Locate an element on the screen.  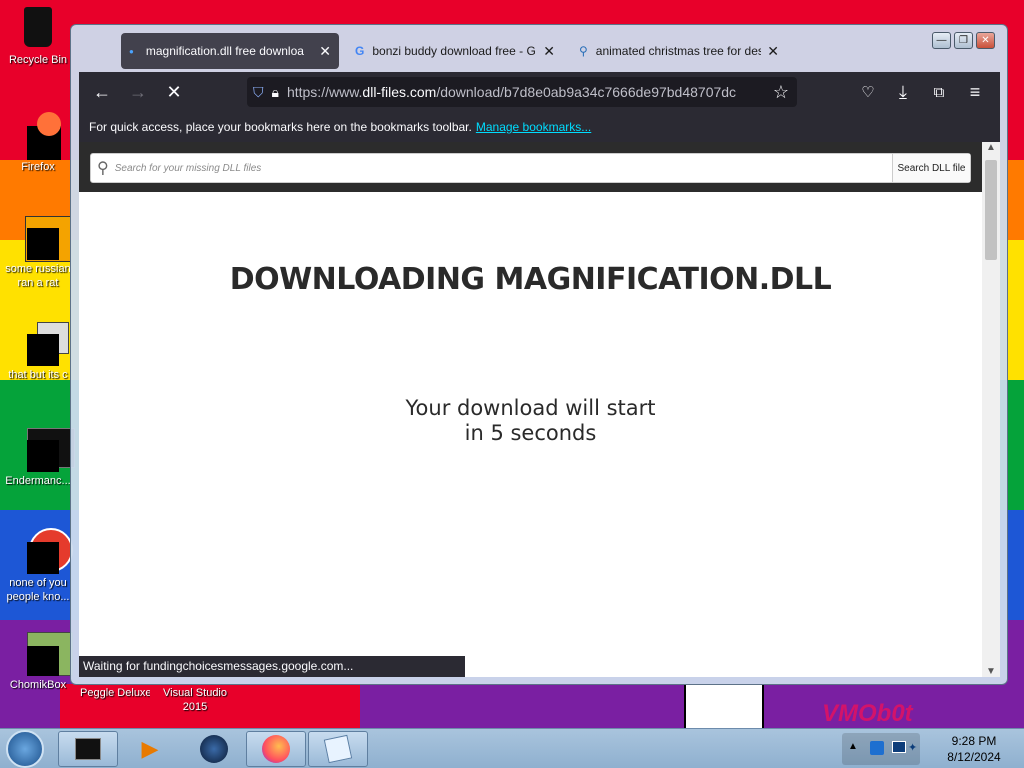
lock-icon: 🔒︎ is located at coordinates (275, 91).